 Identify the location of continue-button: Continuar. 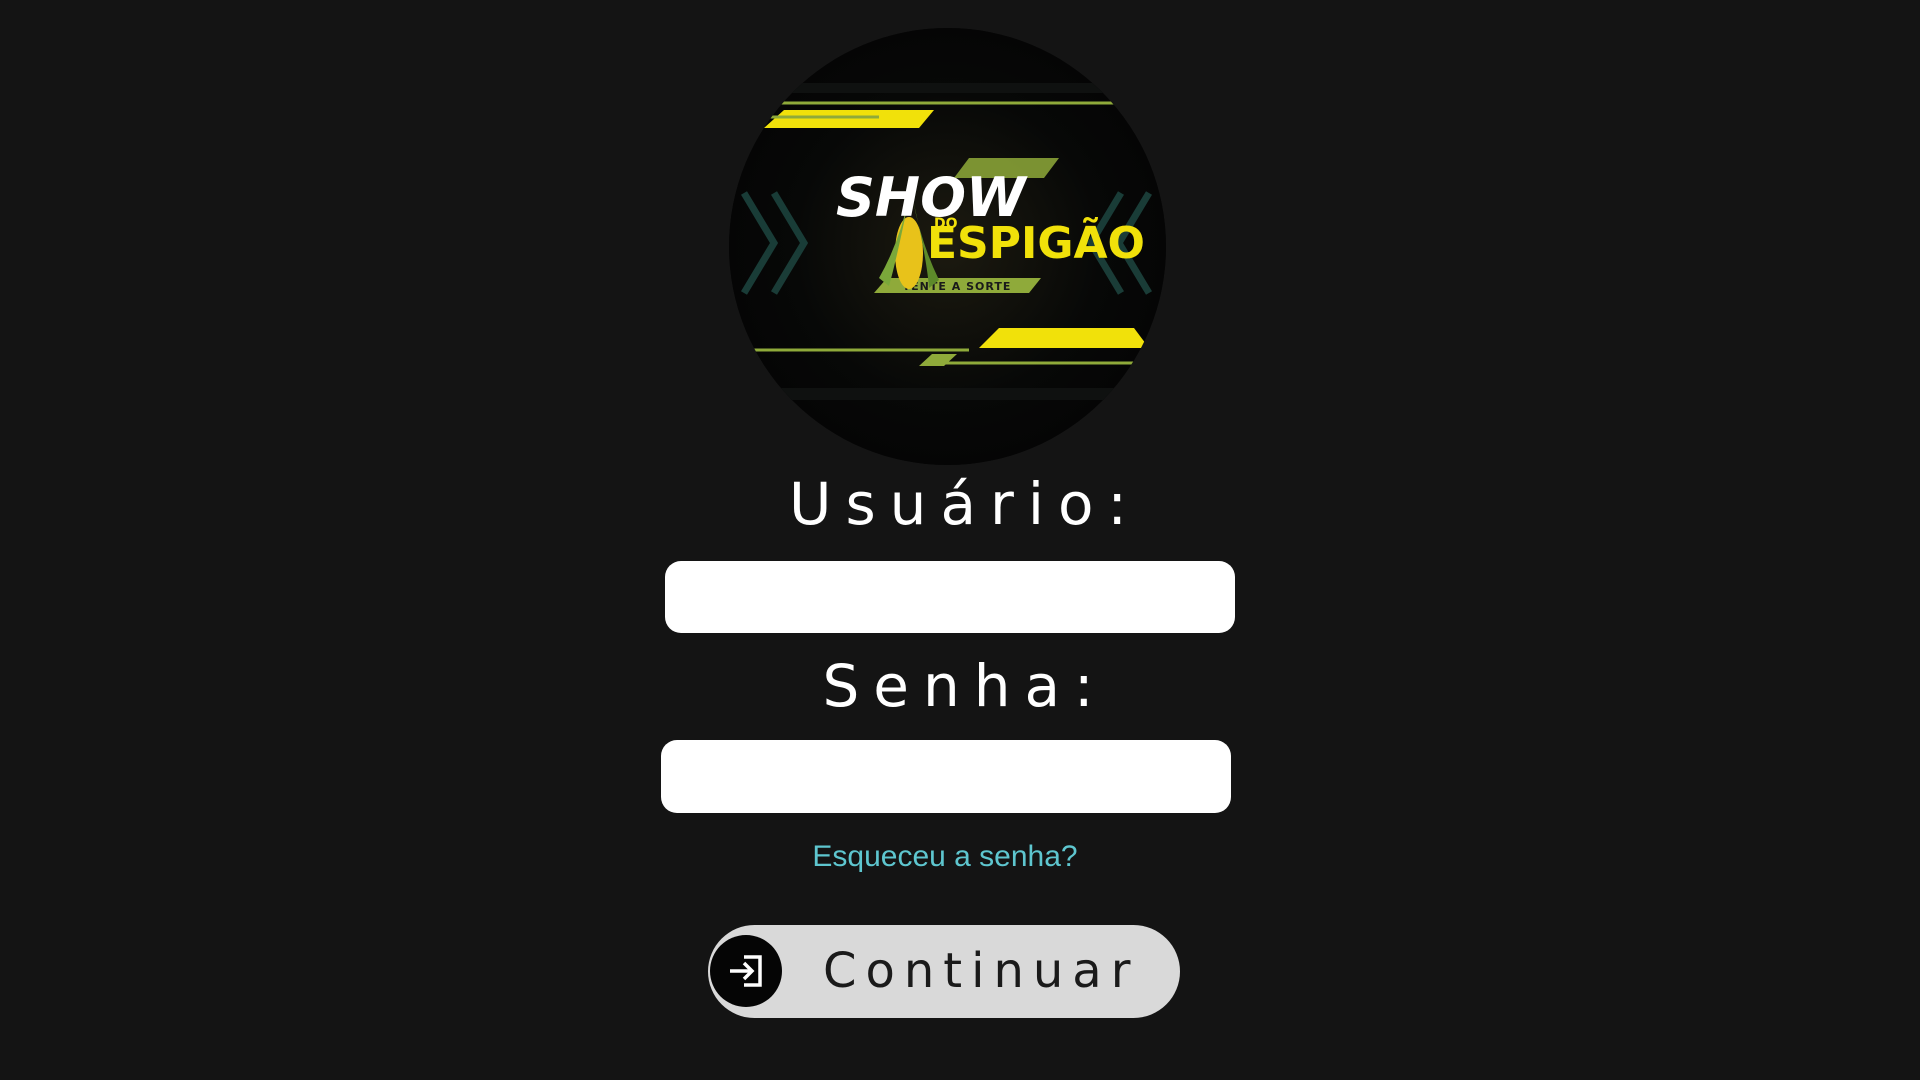
(944, 971).